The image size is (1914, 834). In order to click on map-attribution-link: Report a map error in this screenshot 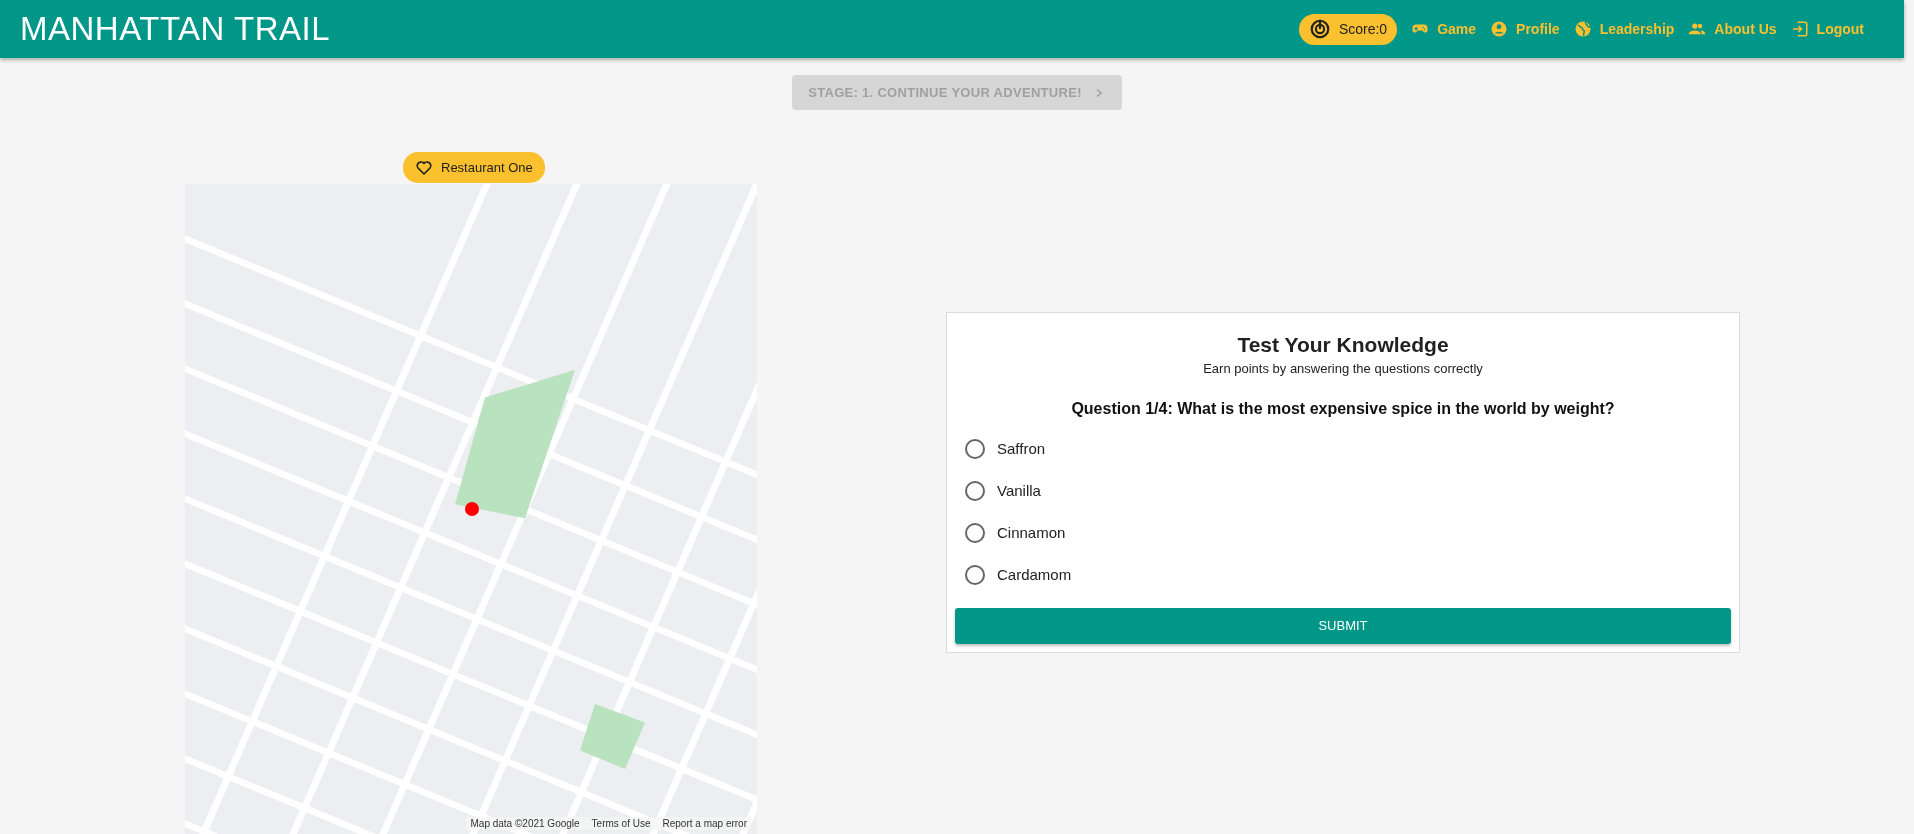, I will do `click(704, 823)`.